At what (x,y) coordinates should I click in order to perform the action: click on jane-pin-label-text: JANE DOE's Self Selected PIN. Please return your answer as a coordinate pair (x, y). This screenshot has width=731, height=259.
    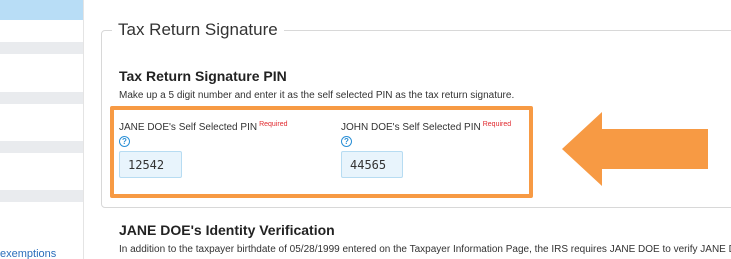
    Looking at the image, I should click on (188, 127).